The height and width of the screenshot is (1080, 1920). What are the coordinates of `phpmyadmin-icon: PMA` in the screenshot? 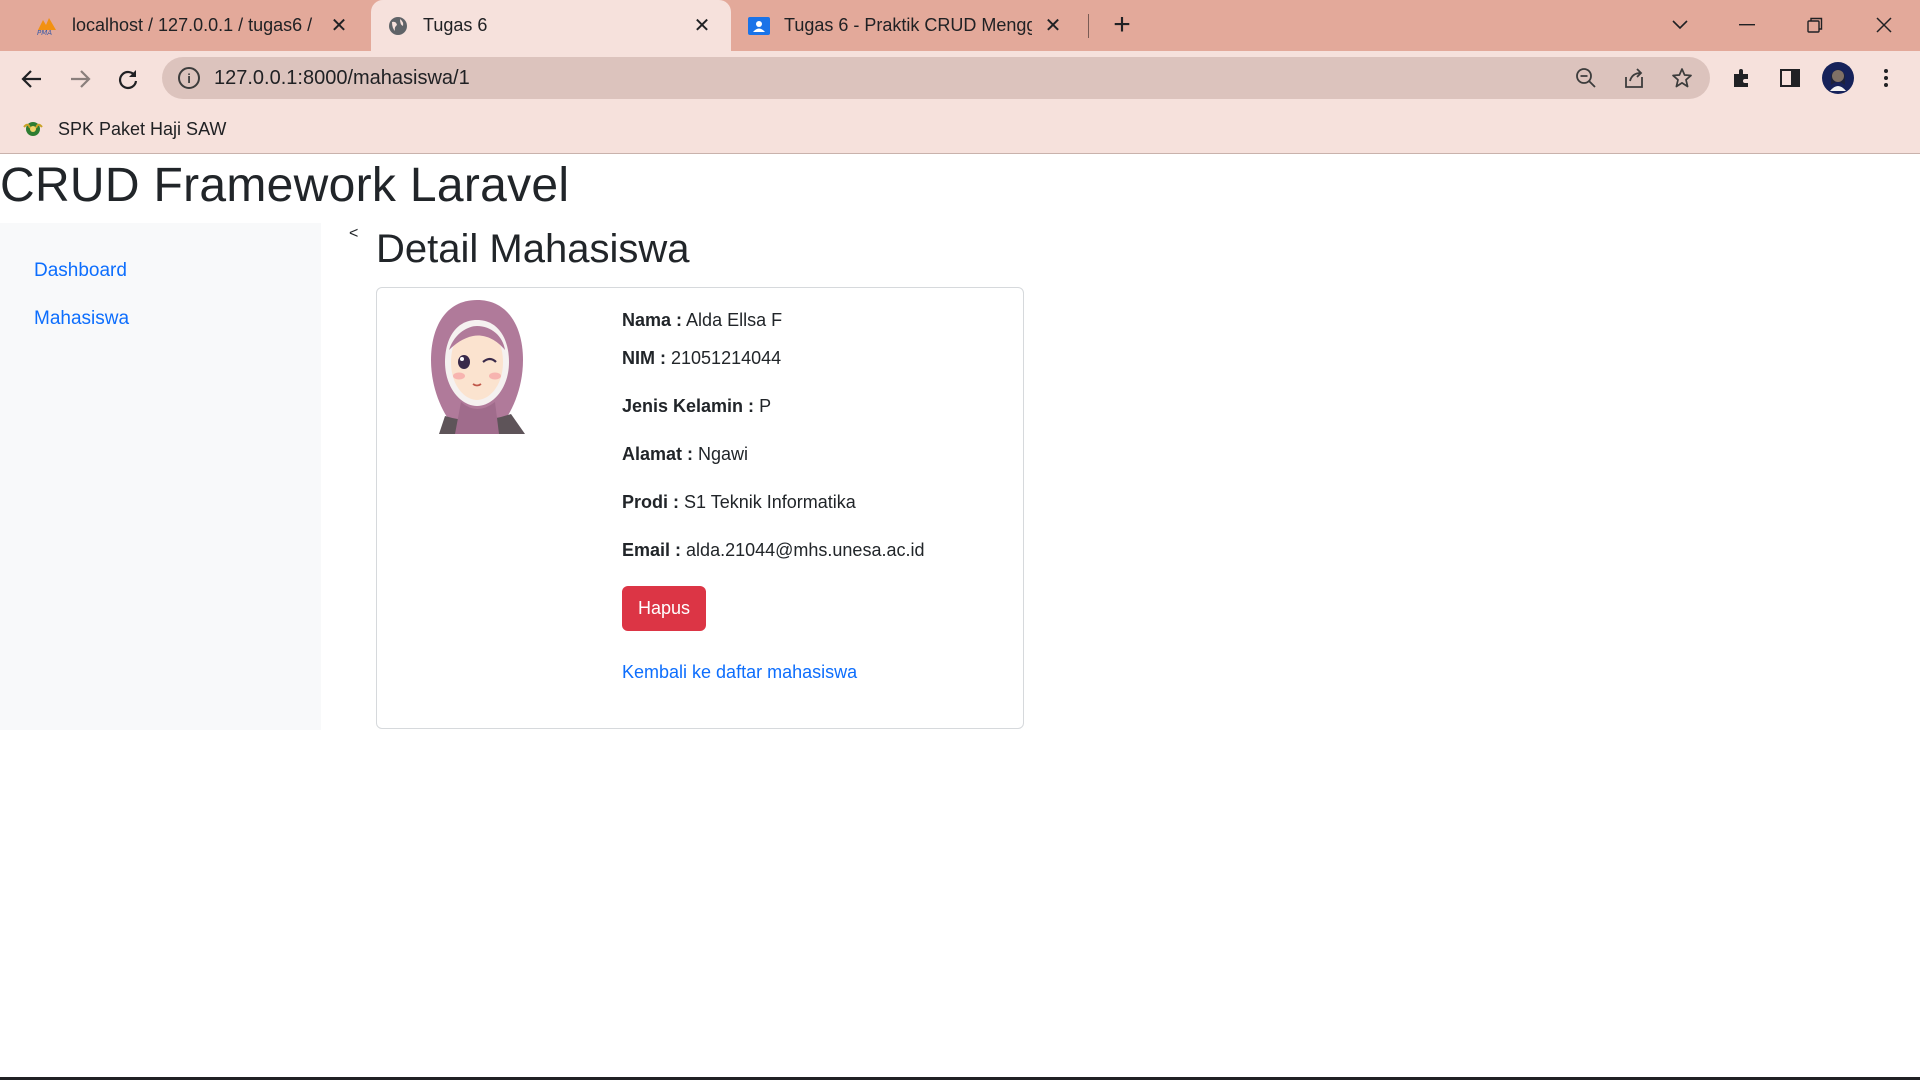 It's located at (47, 26).